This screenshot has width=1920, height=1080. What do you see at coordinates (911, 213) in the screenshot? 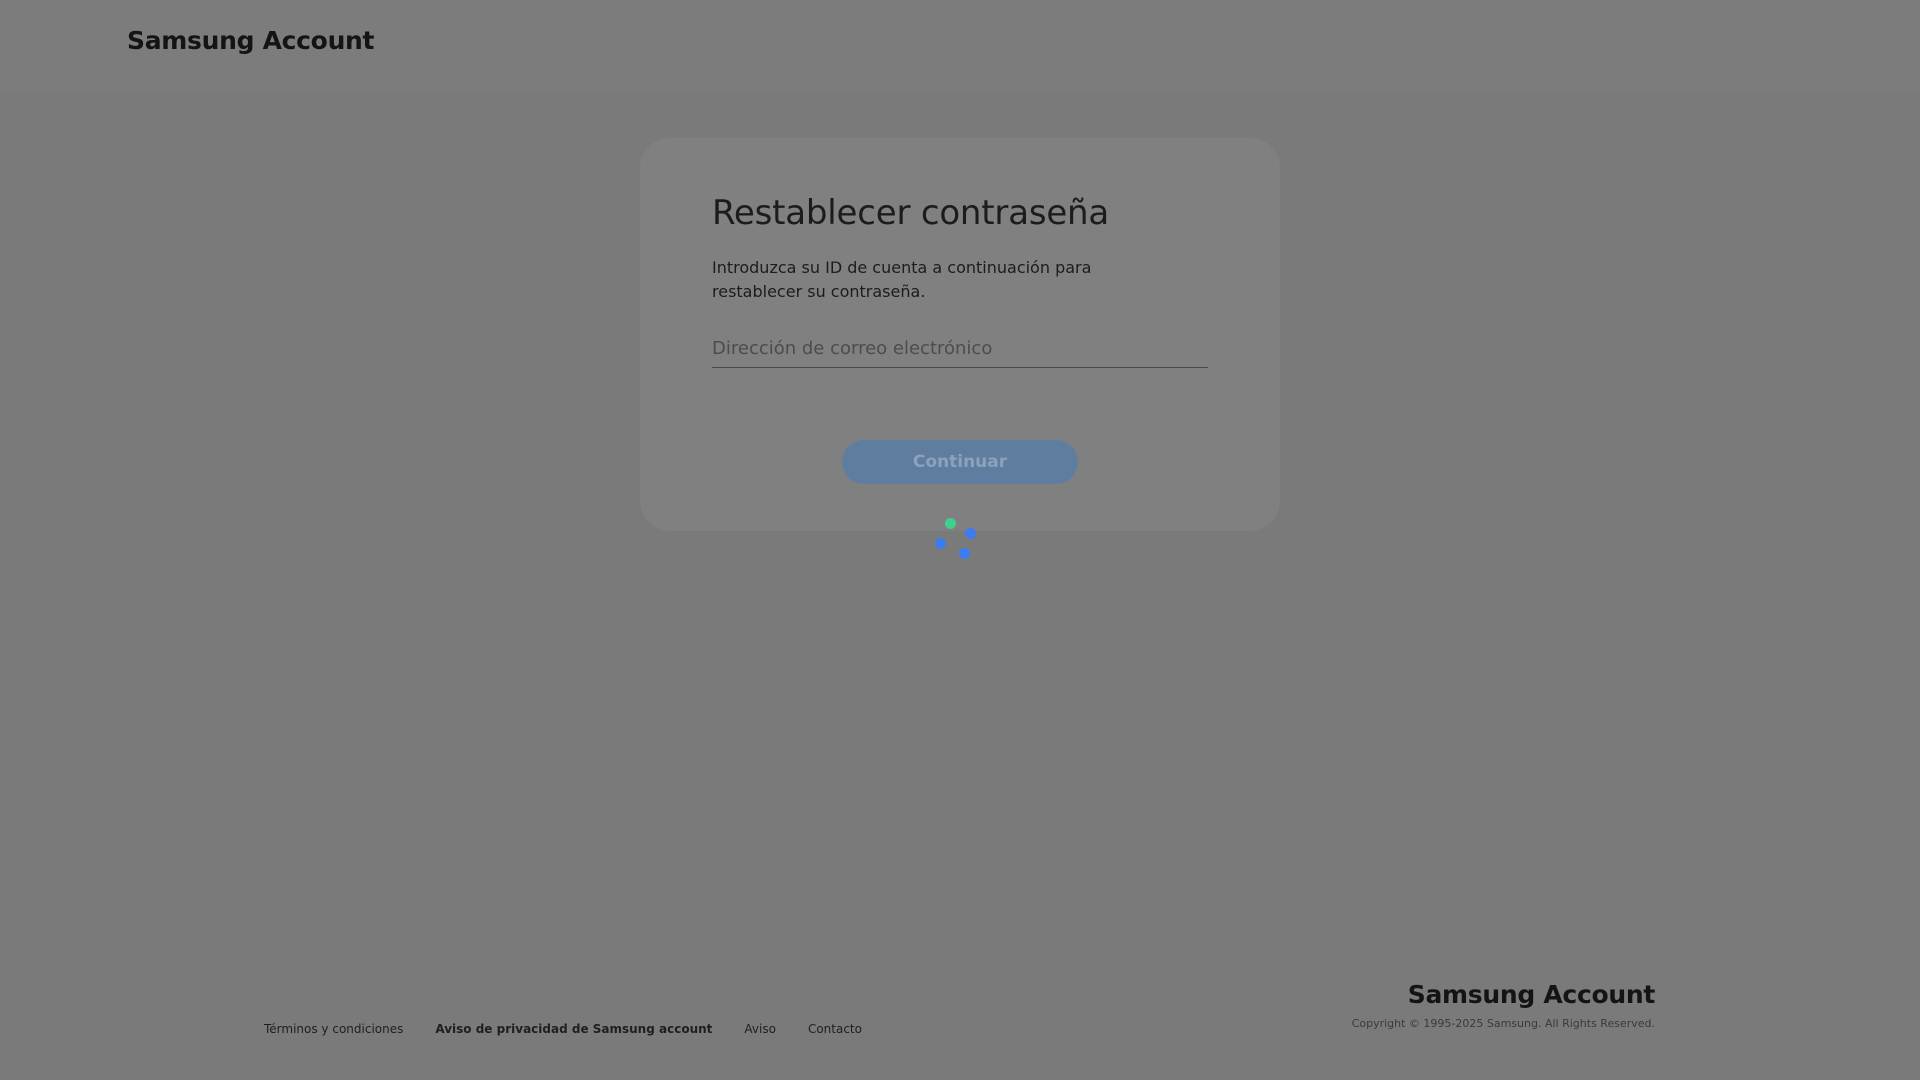
I see `page-title: Restablecer contraseña` at bounding box center [911, 213].